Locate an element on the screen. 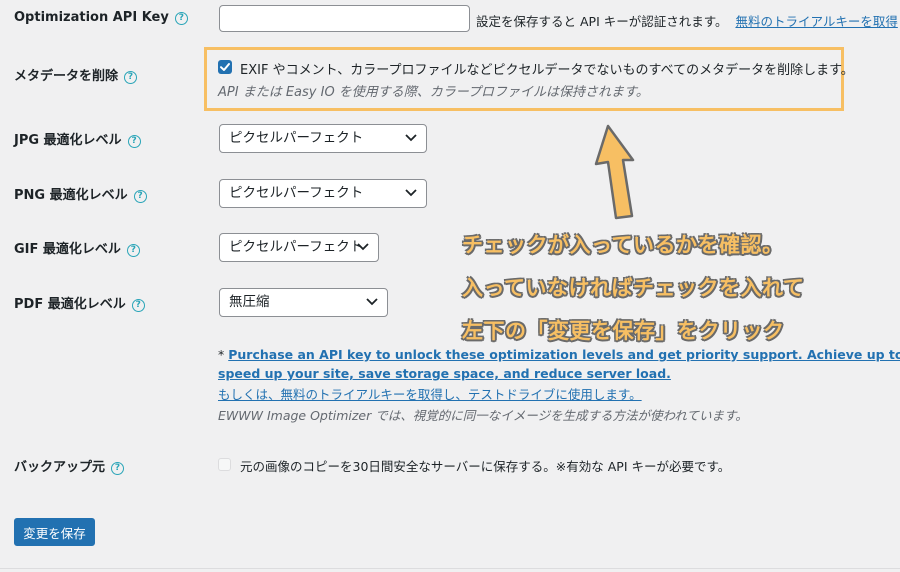 The image size is (900, 572). trial-key-link: 無料のトライアルキーを取得 is located at coordinates (816, 21).